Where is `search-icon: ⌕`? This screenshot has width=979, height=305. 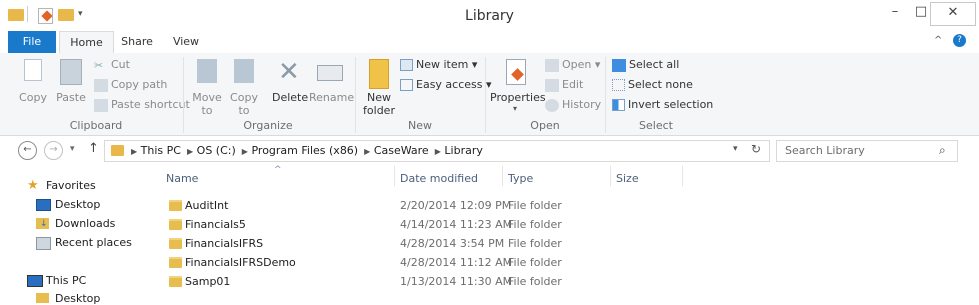
search-icon: ⌕ is located at coordinates (942, 150).